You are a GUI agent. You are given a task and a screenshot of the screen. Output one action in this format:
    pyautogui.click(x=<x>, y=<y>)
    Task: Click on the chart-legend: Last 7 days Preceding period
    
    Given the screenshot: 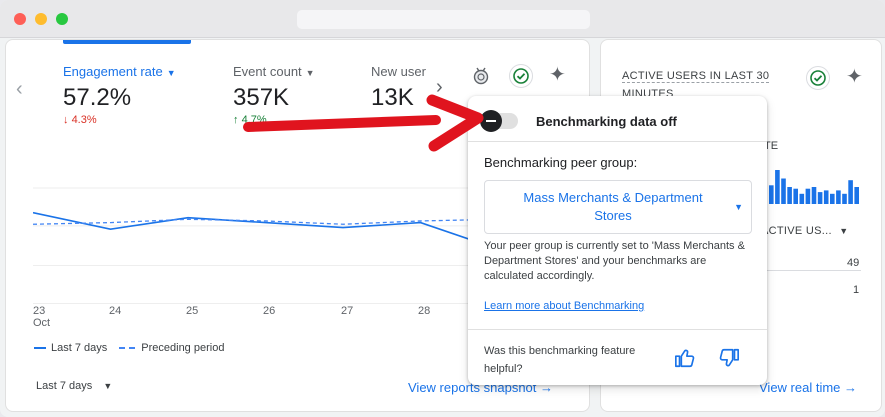 What is the action you would take?
    pyautogui.click(x=129, y=348)
    